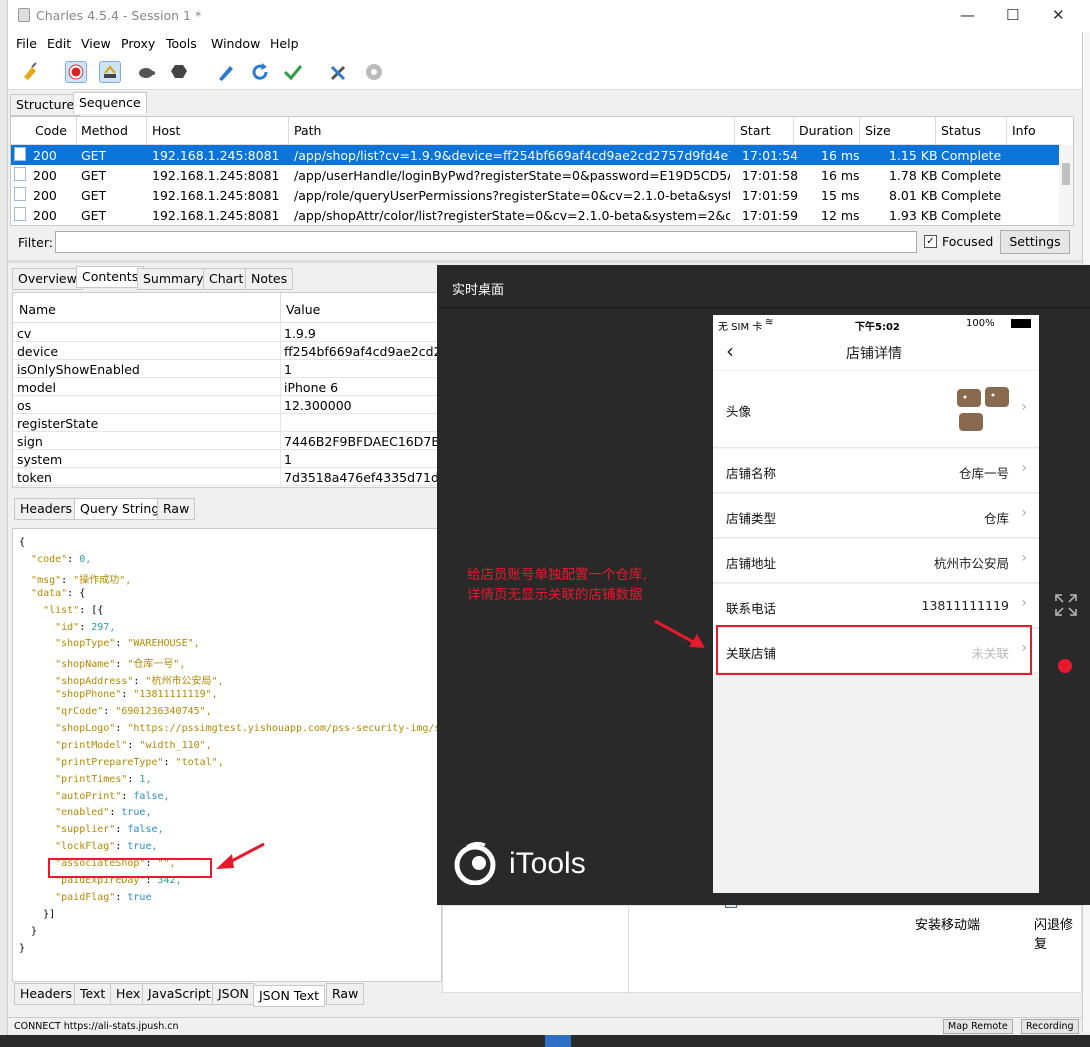 This screenshot has width=1090, height=1047. I want to click on kv-value: 1.9.9, so click(300, 333).